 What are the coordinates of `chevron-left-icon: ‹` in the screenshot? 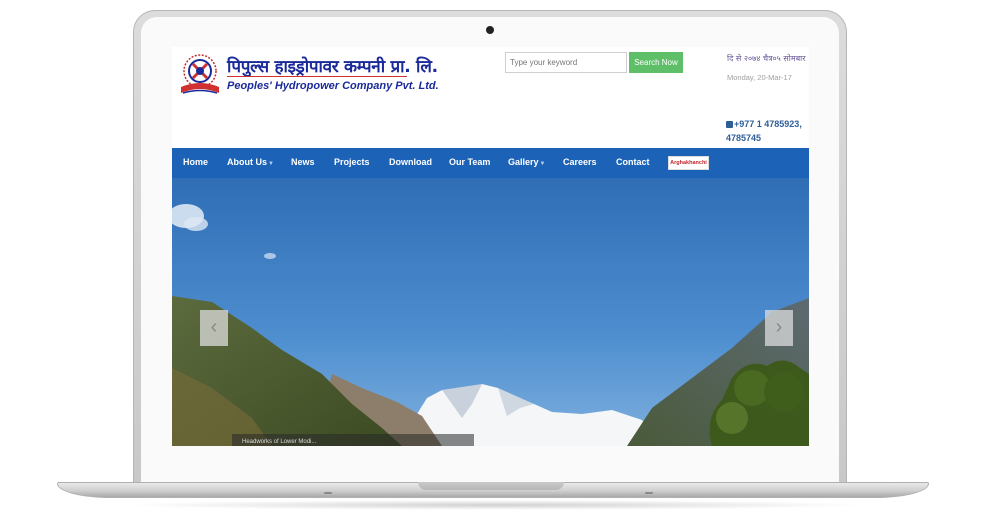 It's located at (214, 327).